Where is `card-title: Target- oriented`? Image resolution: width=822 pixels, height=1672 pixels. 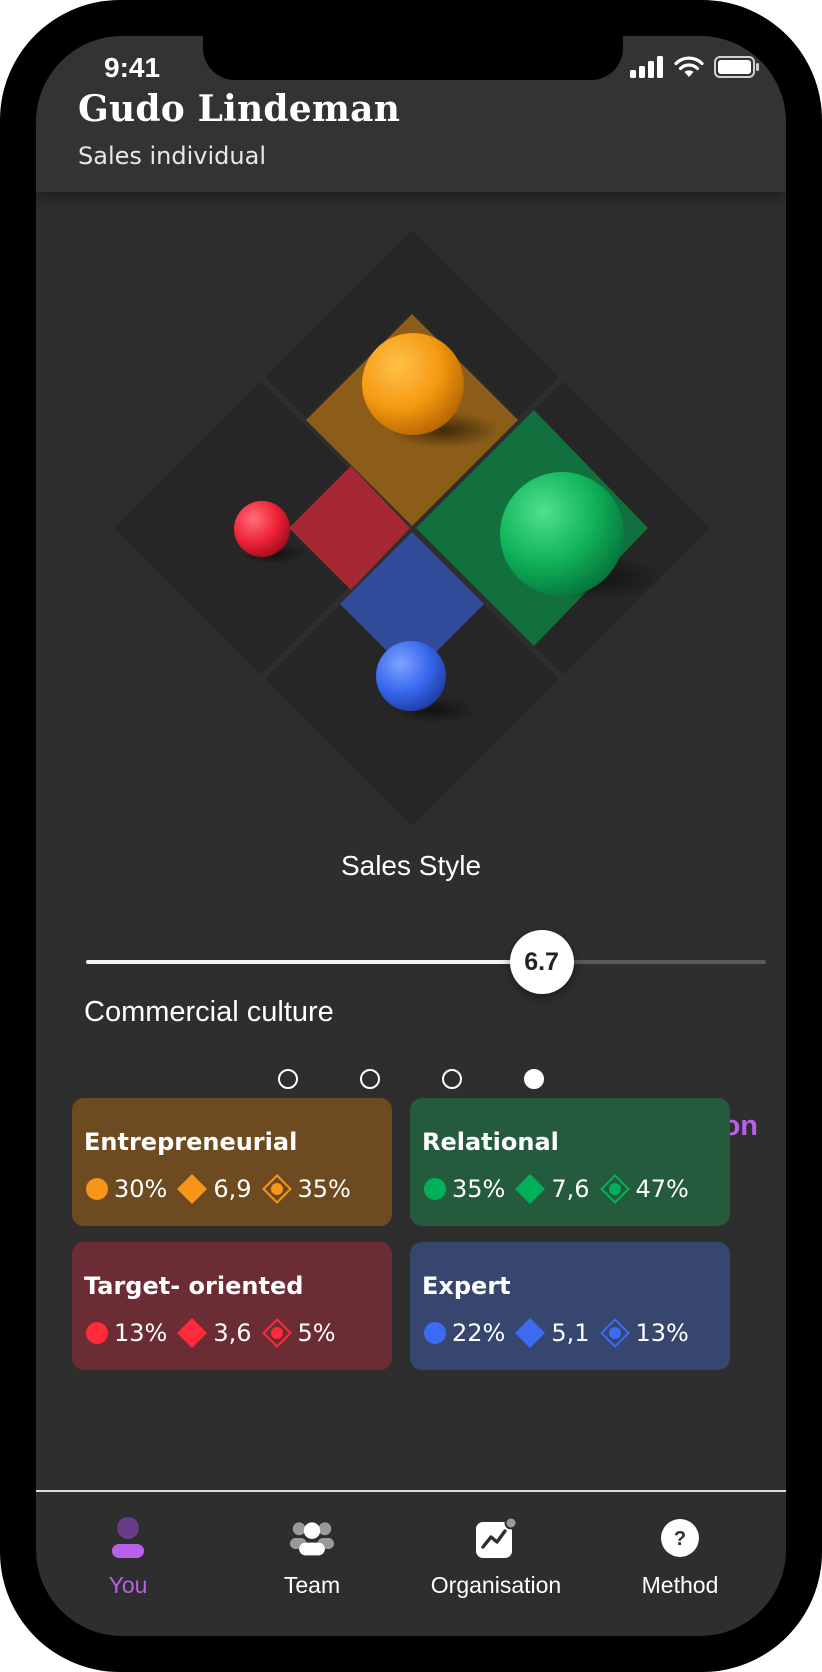 card-title: Target- oriented is located at coordinates (194, 1286).